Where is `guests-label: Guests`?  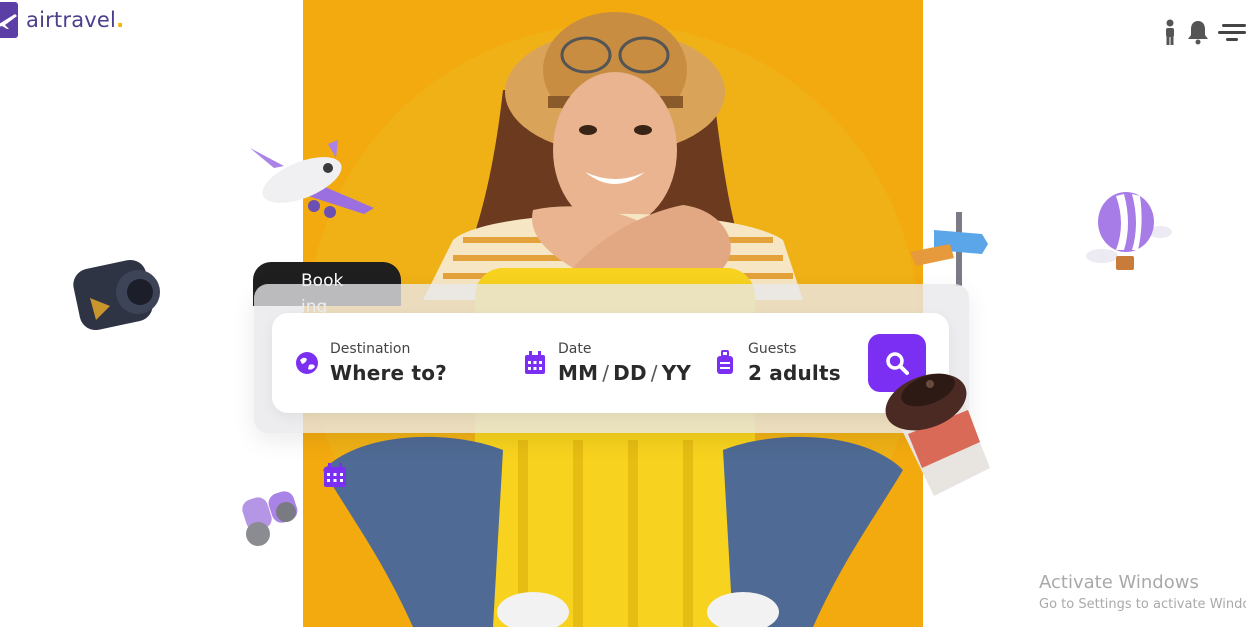
guests-label: Guests is located at coordinates (772, 349).